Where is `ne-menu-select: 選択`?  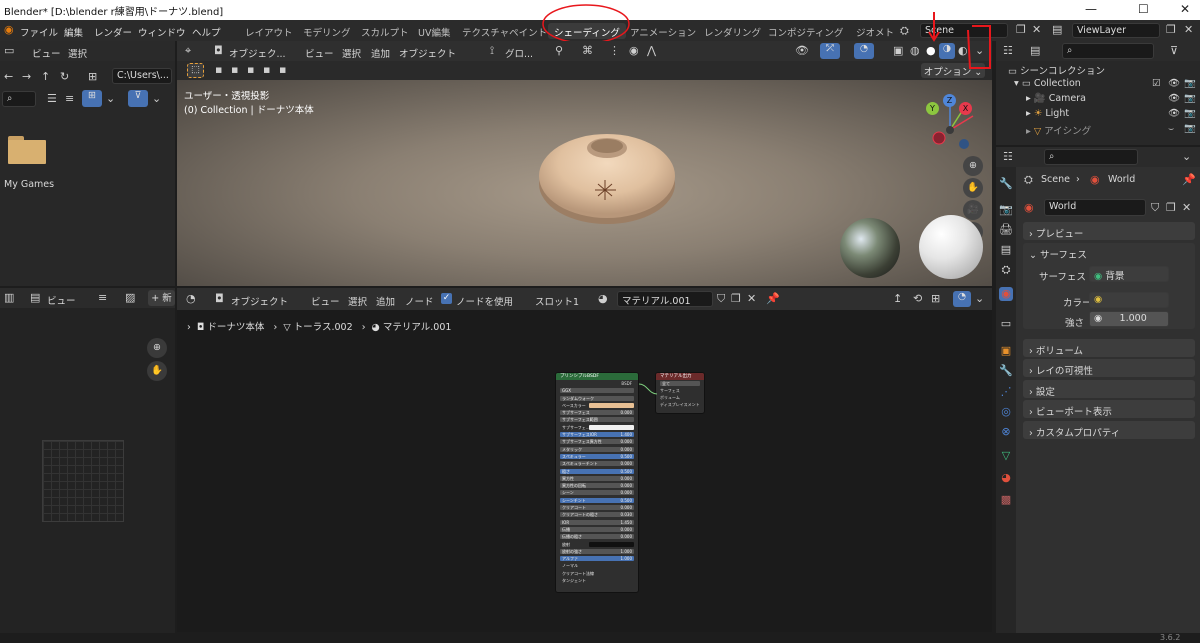 ne-menu-select: 選択 is located at coordinates (357, 301).